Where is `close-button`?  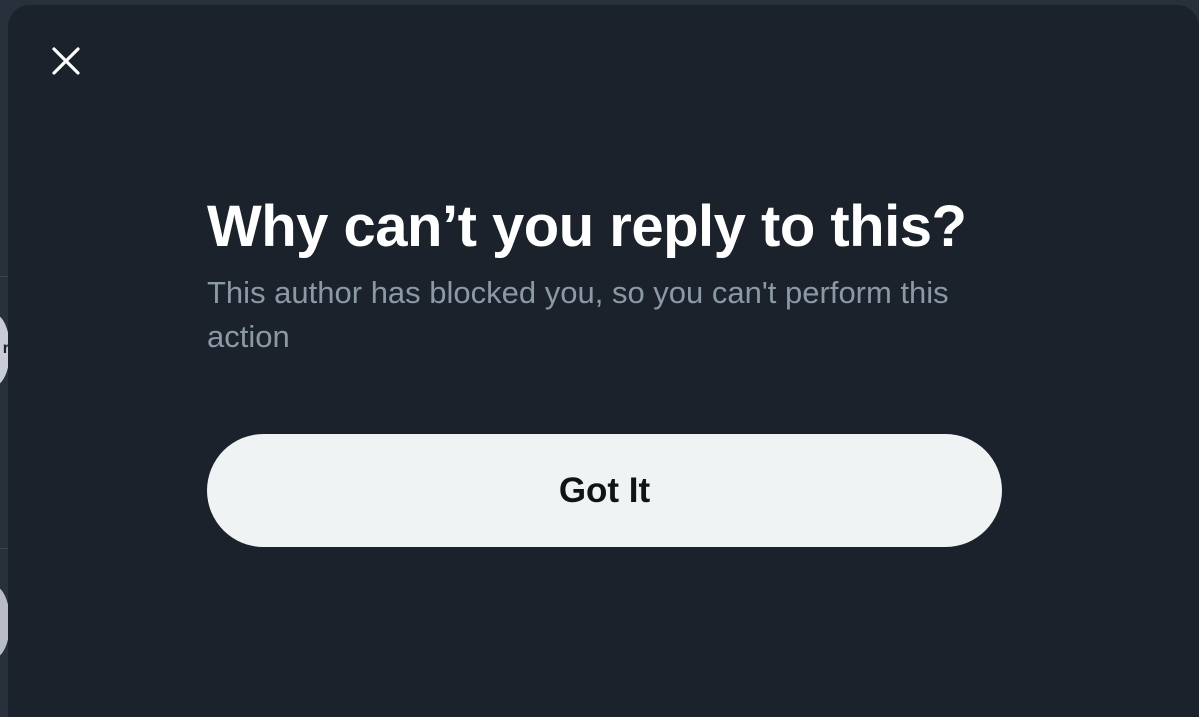
close-button is located at coordinates (66, 63).